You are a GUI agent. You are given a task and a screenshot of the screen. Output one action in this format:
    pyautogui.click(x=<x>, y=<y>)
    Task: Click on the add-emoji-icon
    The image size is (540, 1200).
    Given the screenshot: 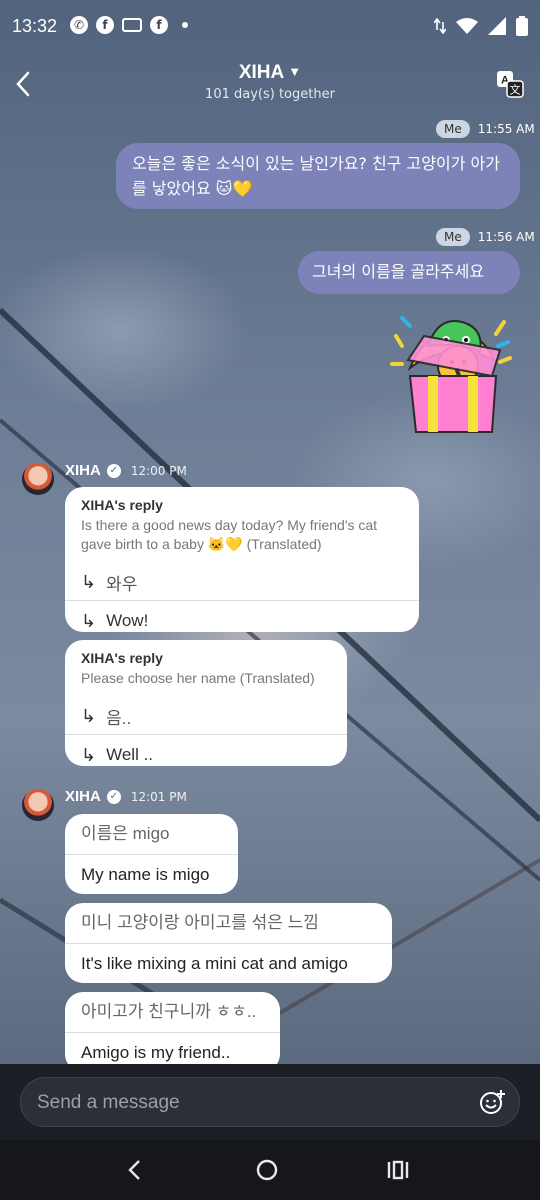 What is the action you would take?
    pyautogui.click(x=492, y=1102)
    